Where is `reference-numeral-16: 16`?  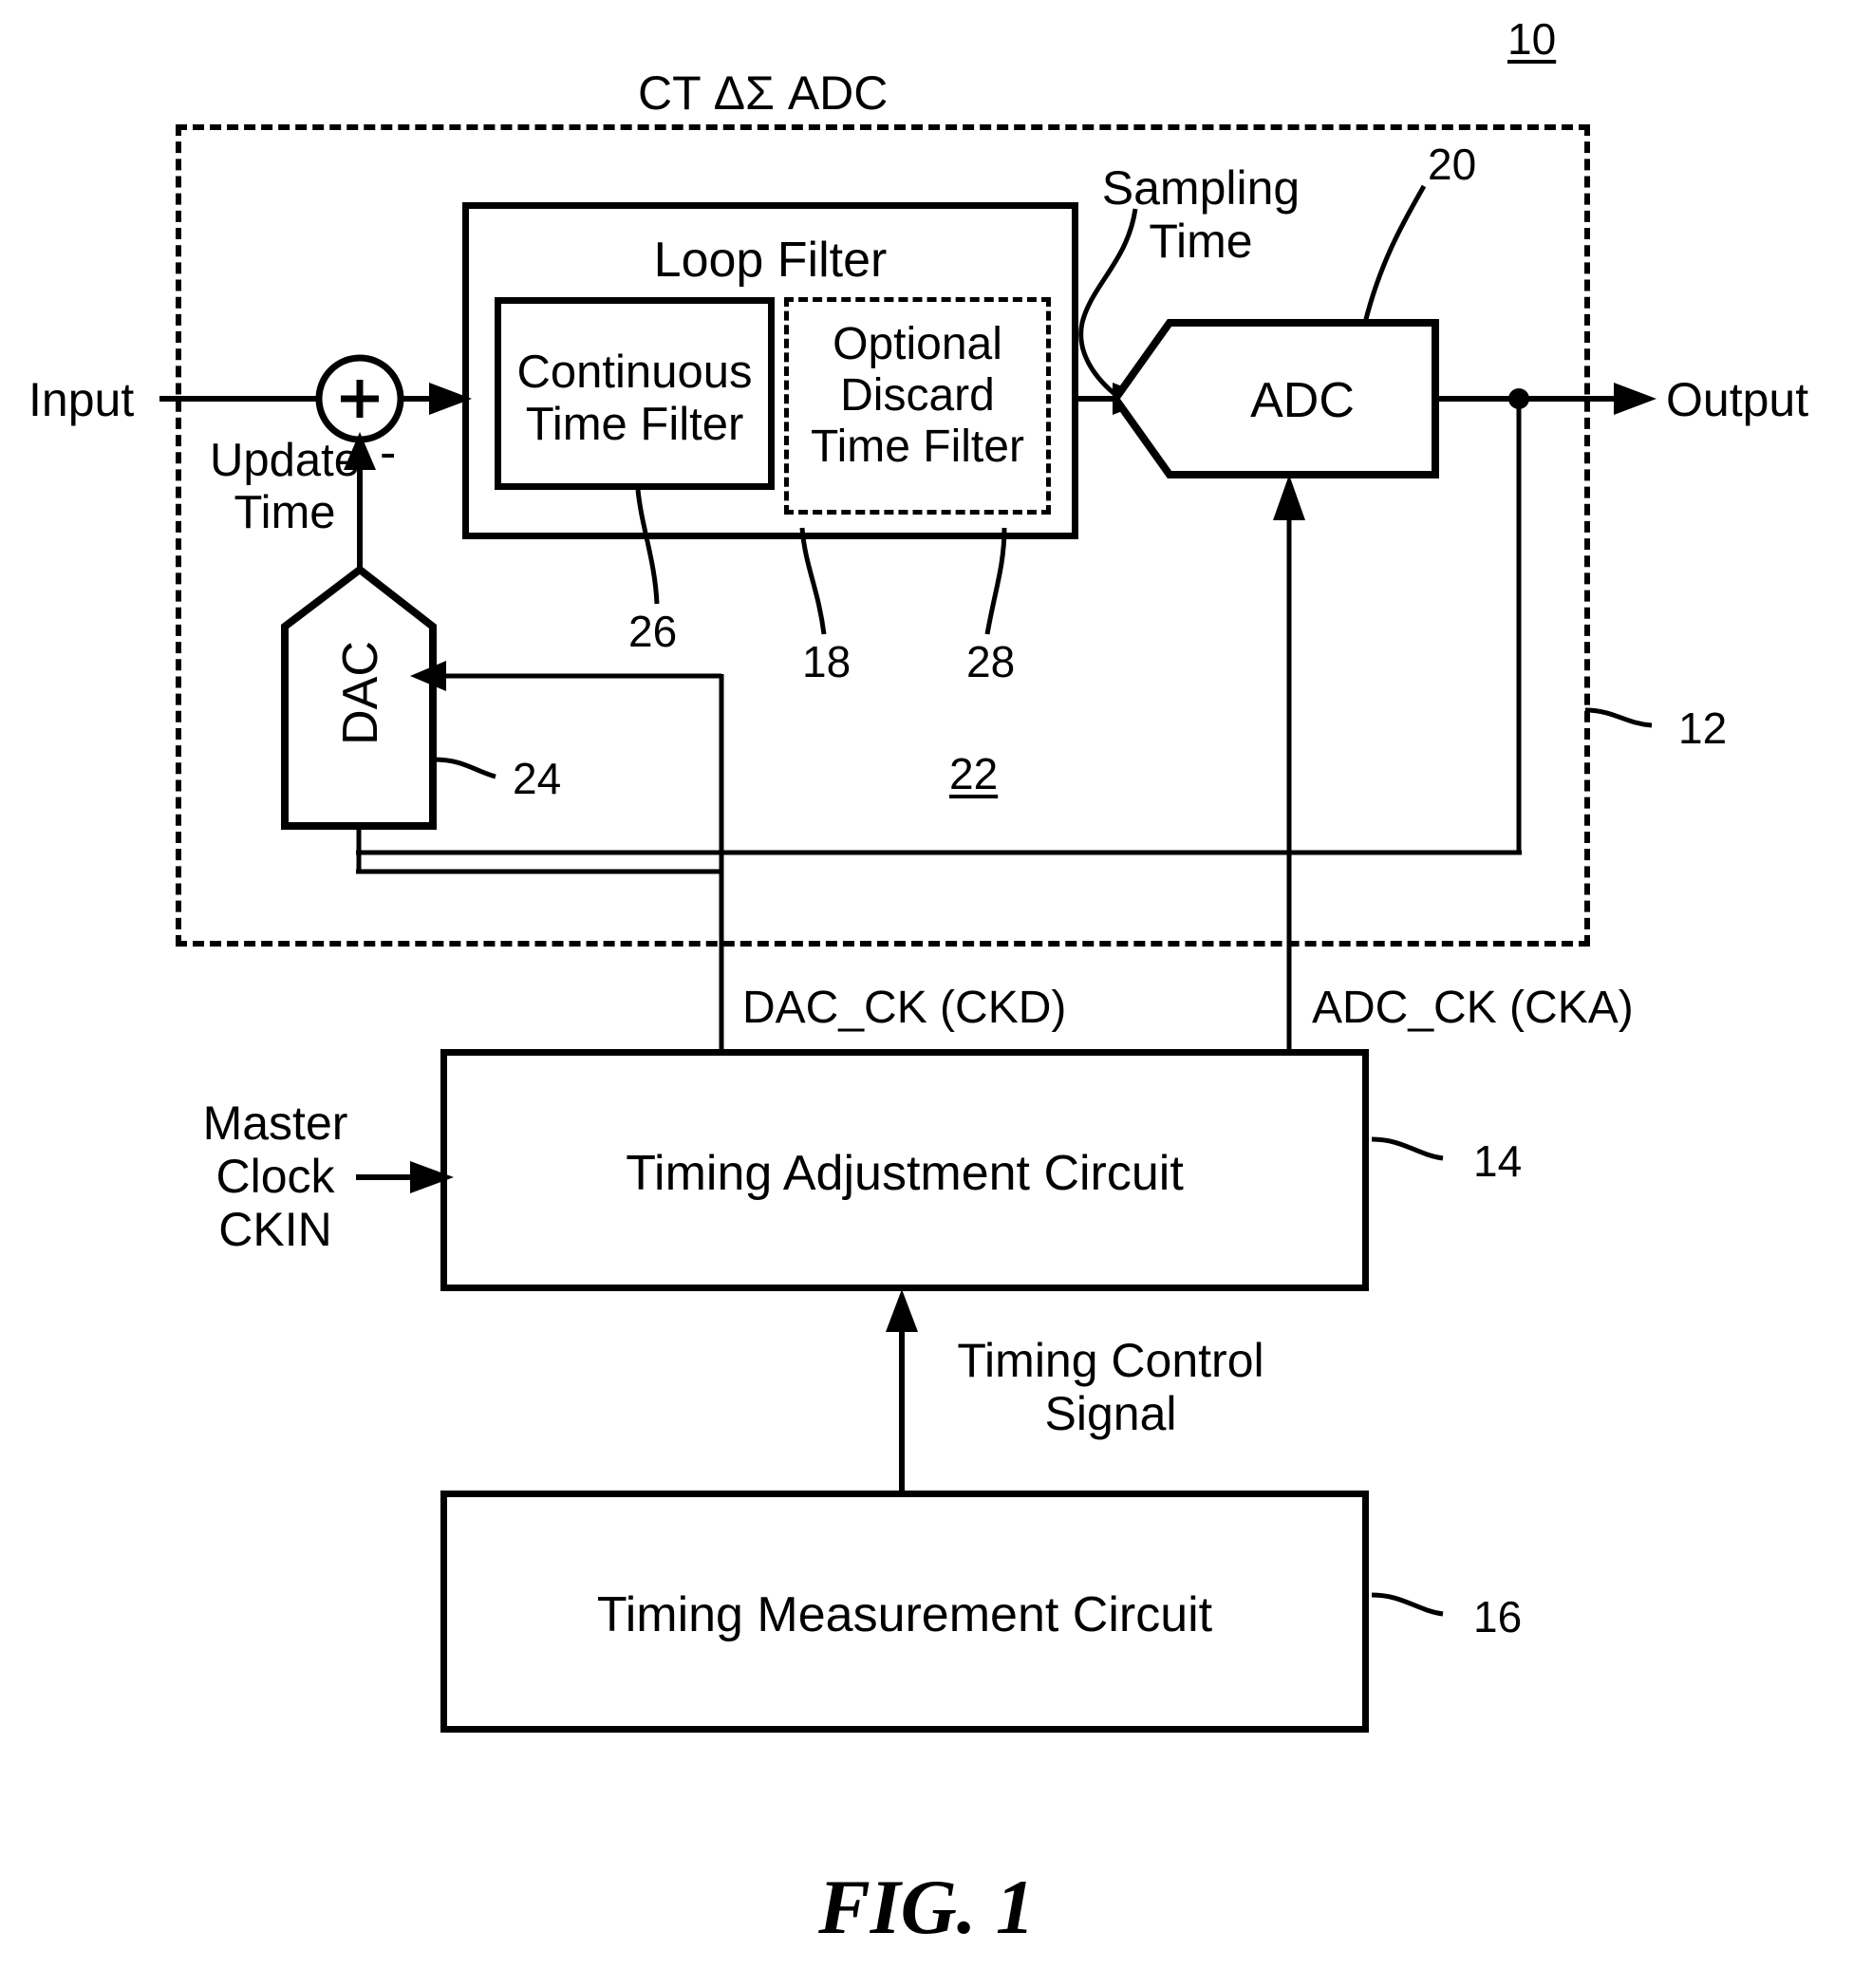
reference-numeral-16: 16 is located at coordinates (1498, 1616).